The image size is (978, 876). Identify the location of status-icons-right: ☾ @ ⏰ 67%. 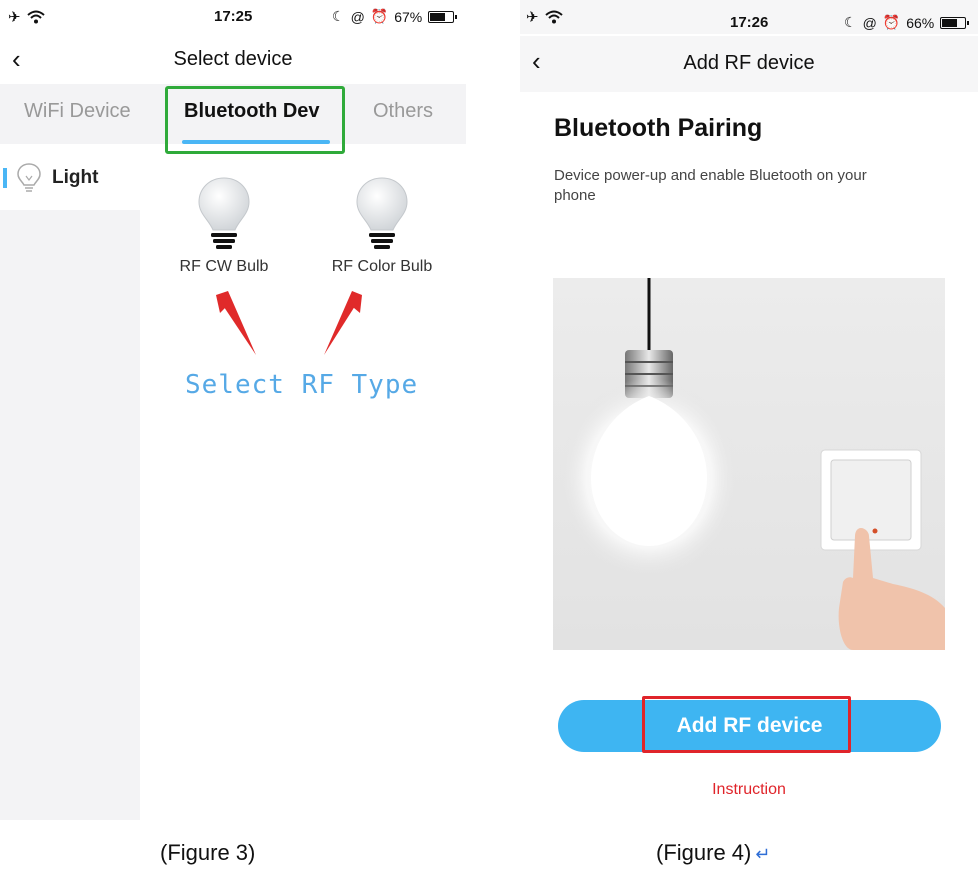
(395, 16).